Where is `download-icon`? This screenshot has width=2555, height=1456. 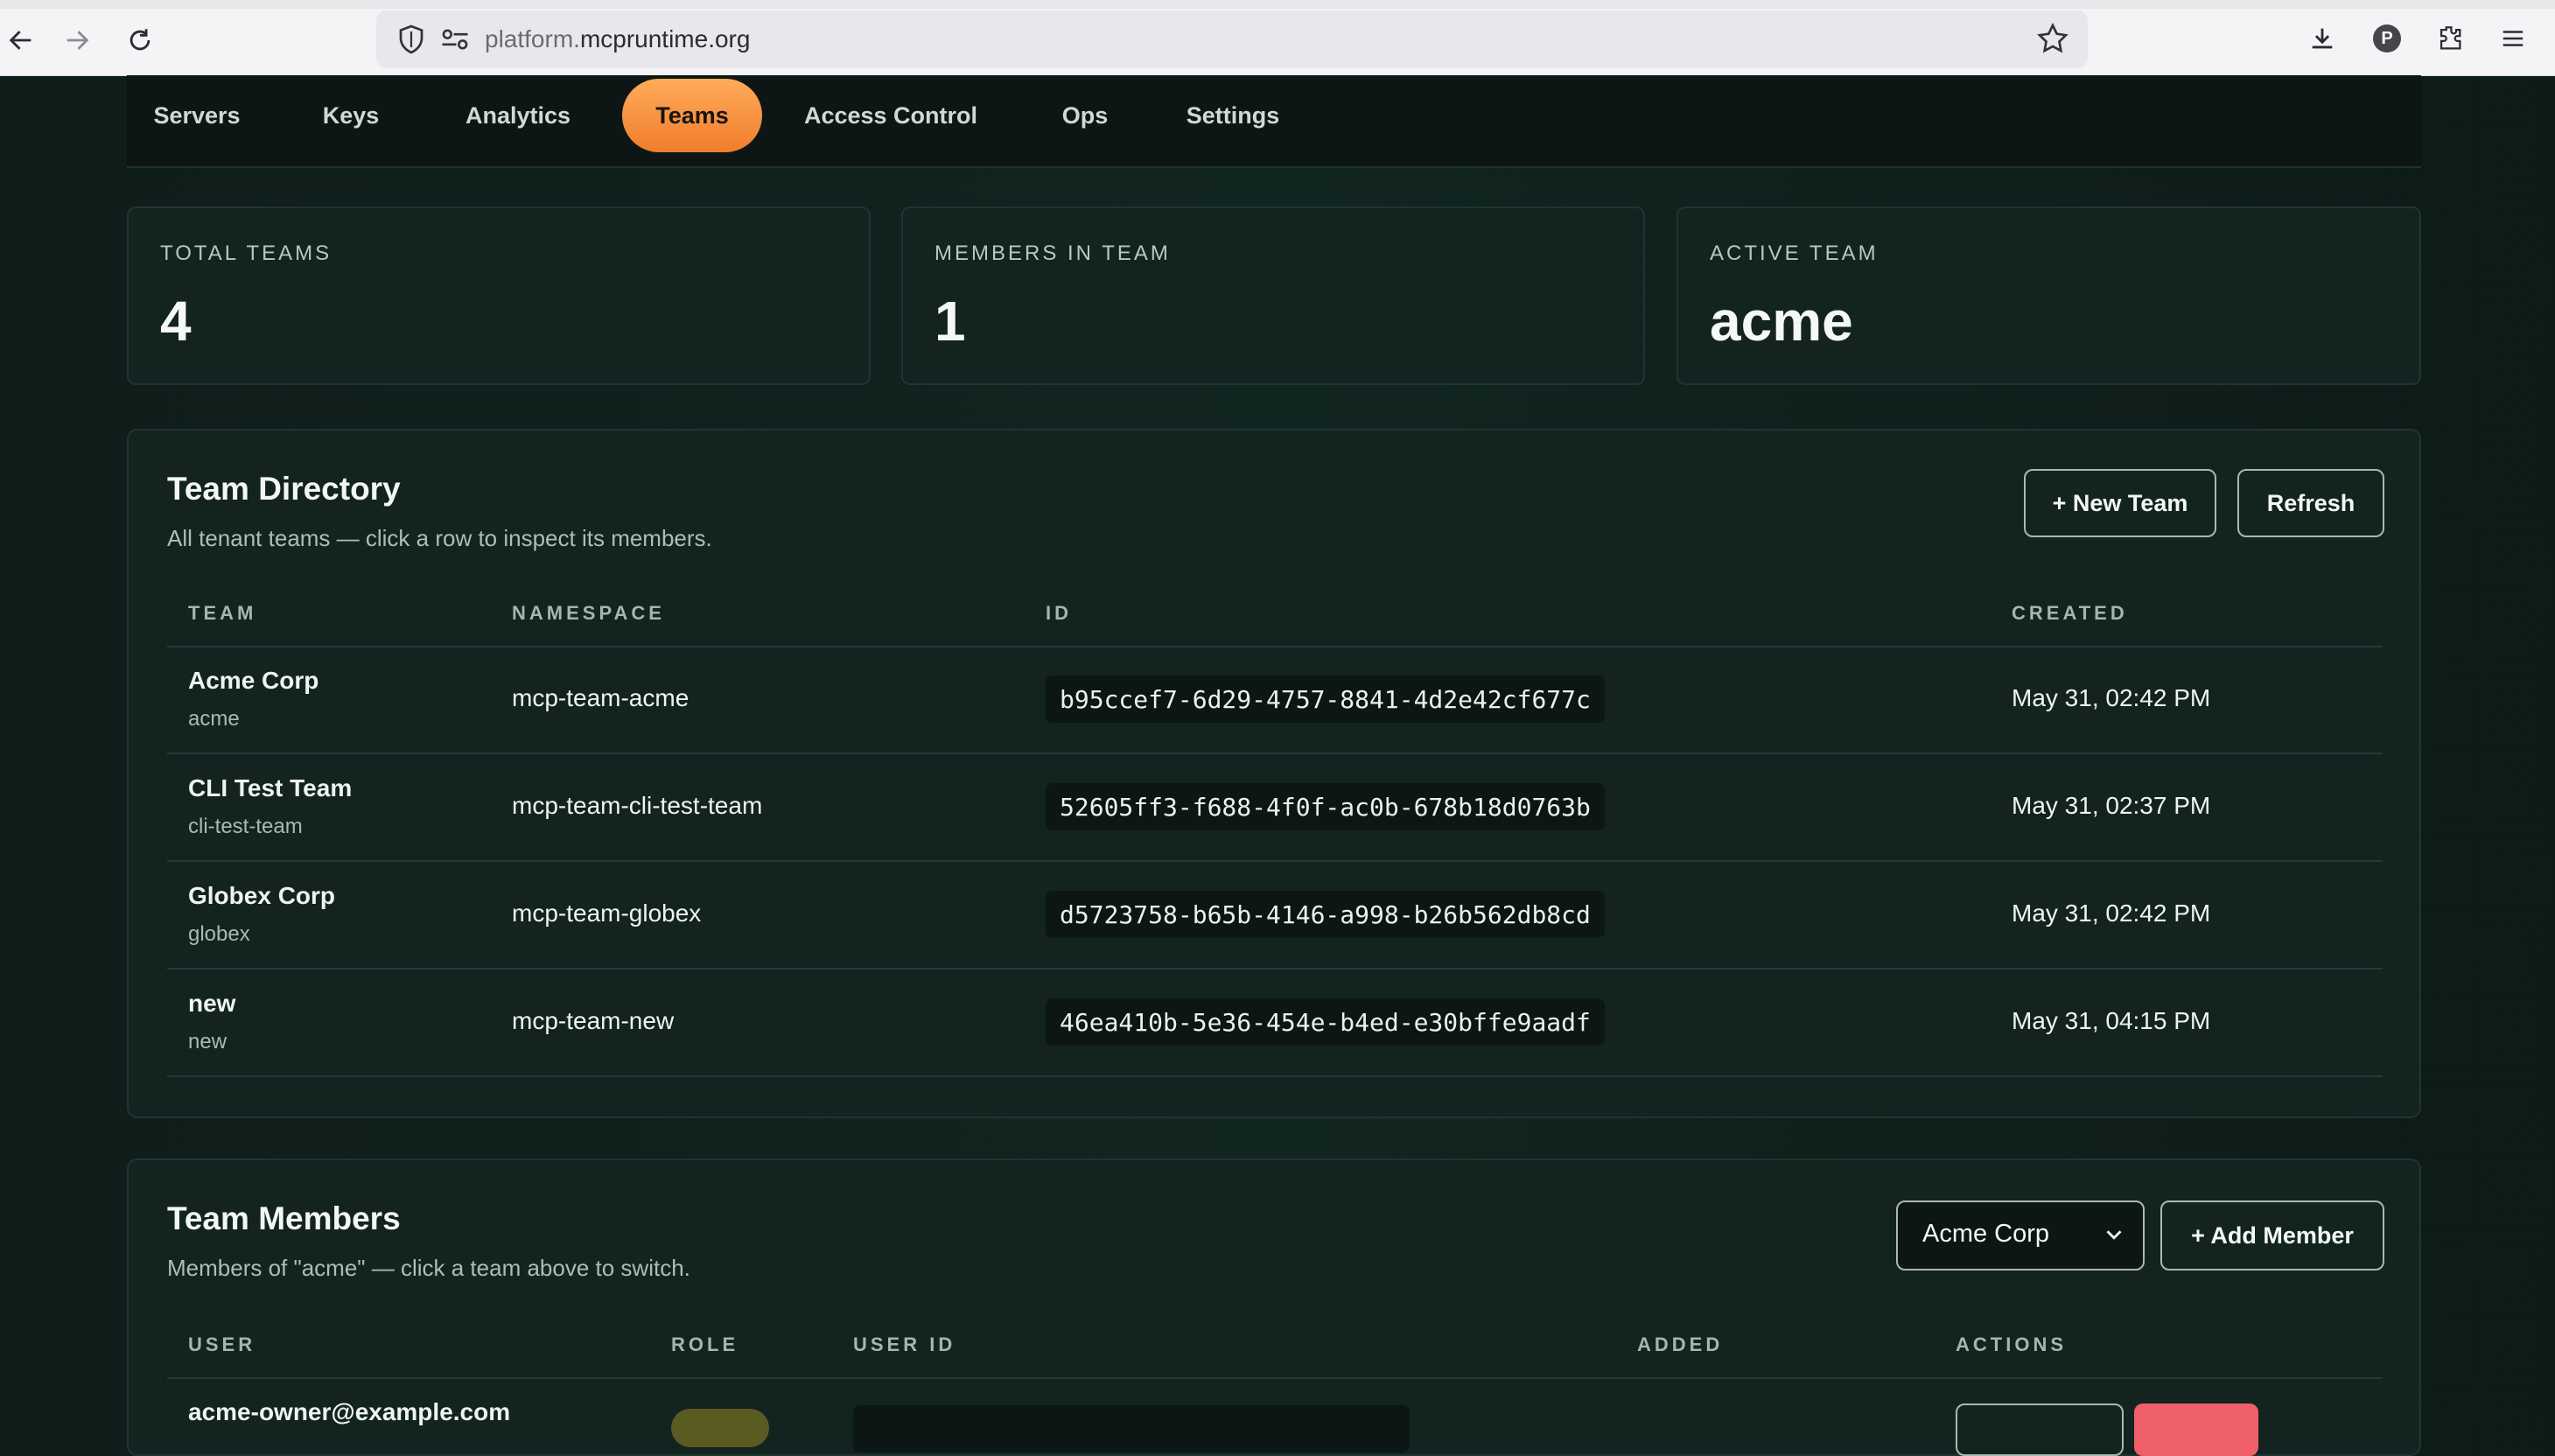
download-icon is located at coordinates (2322, 38).